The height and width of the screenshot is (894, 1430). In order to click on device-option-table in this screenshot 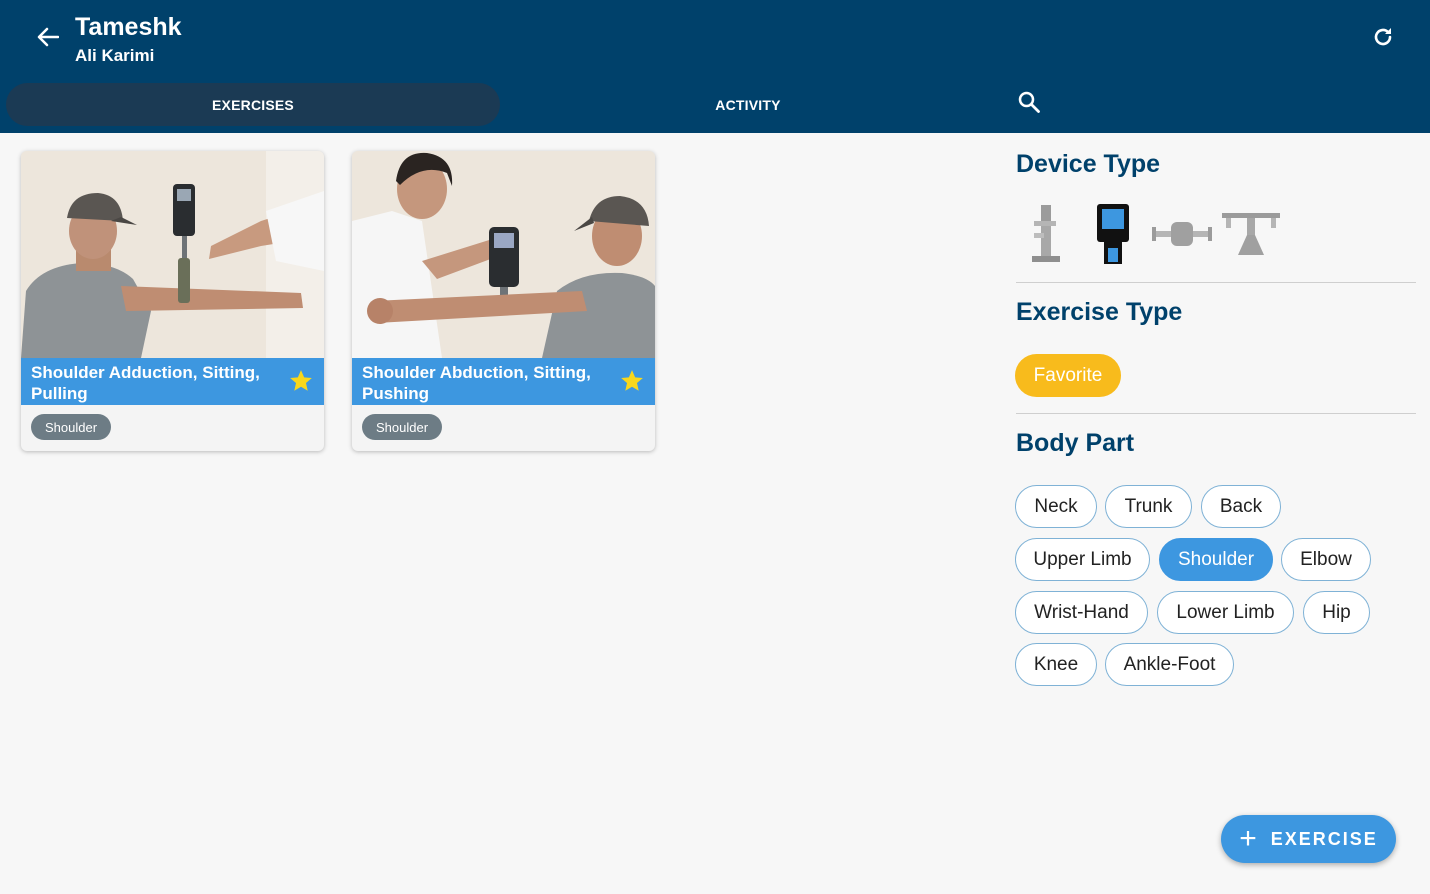, I will do `click(1251, 236)`.